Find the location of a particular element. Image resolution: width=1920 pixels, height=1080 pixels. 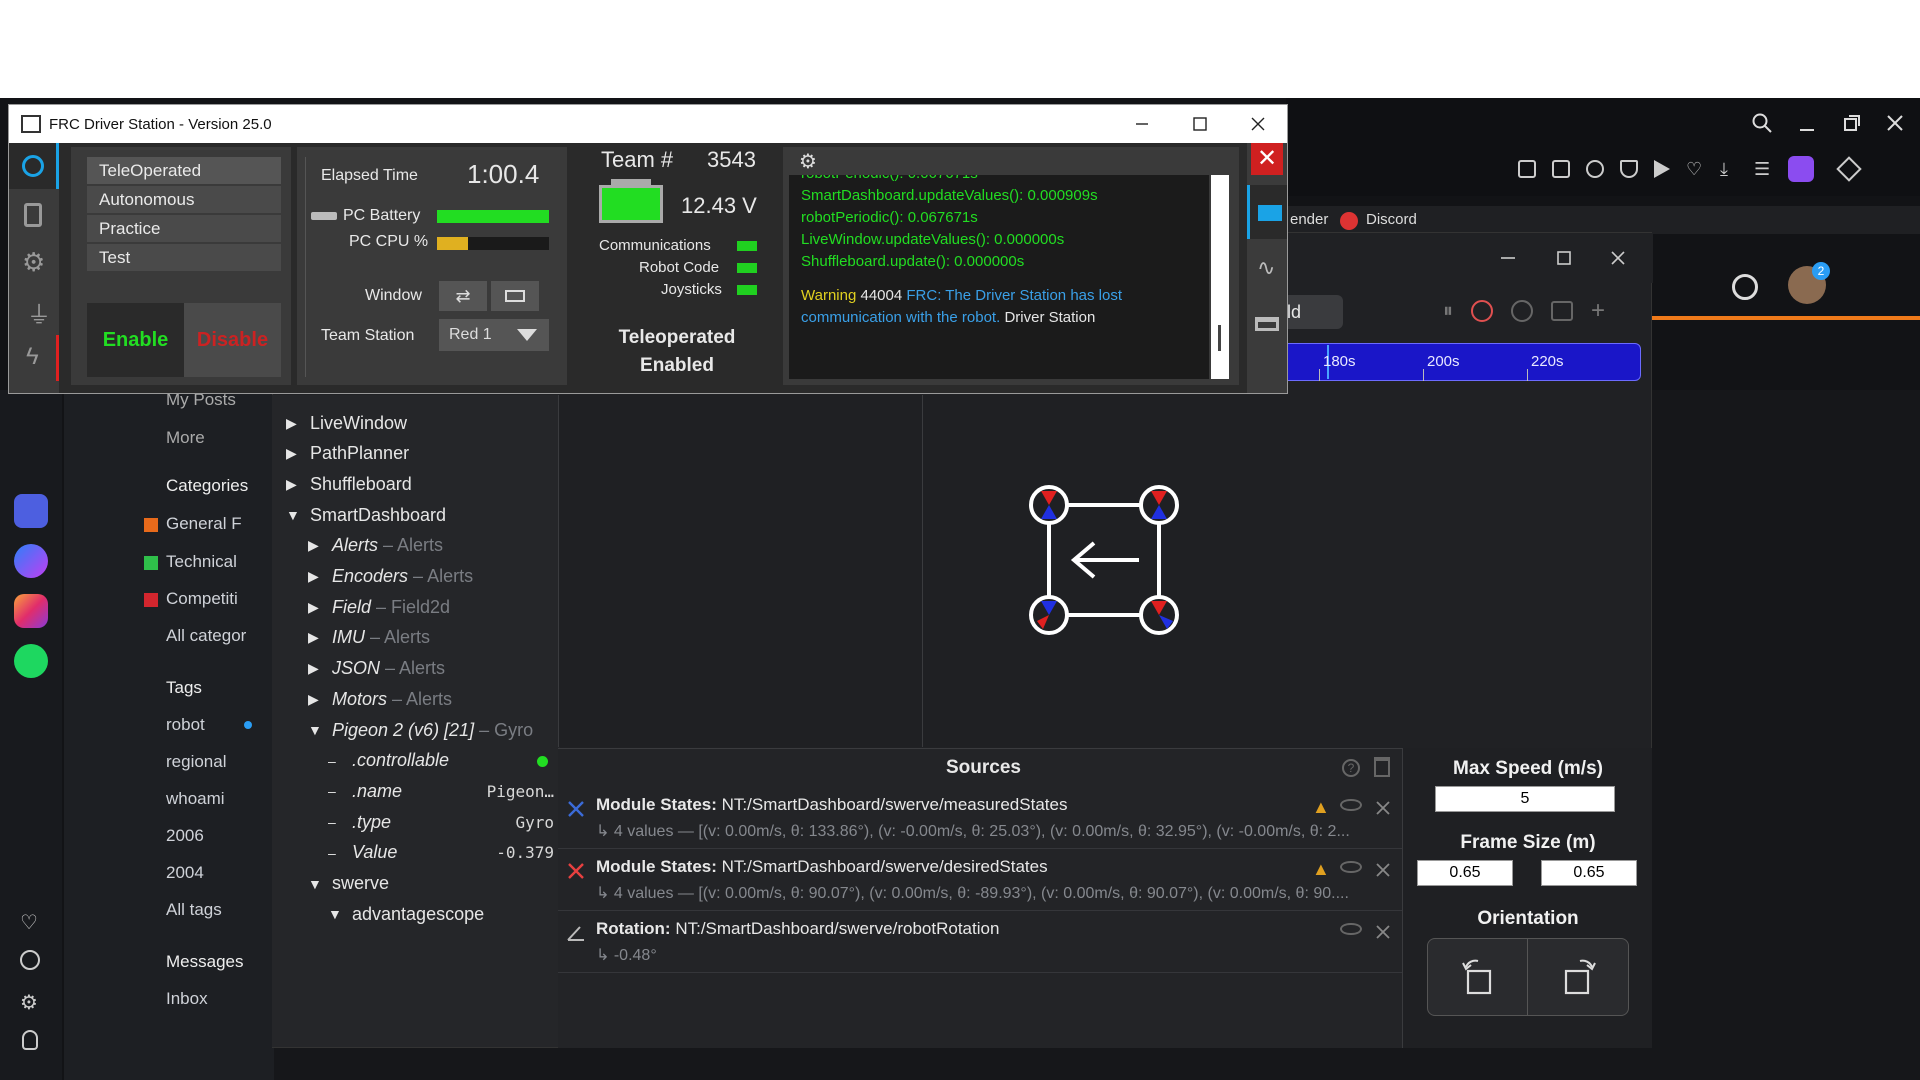

heart-icon: ♡ is located at coordinates (1695, 169).